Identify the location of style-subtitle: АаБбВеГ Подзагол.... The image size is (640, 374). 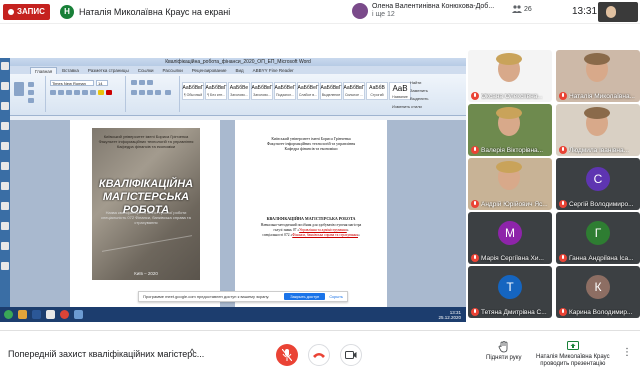
(285, 91).